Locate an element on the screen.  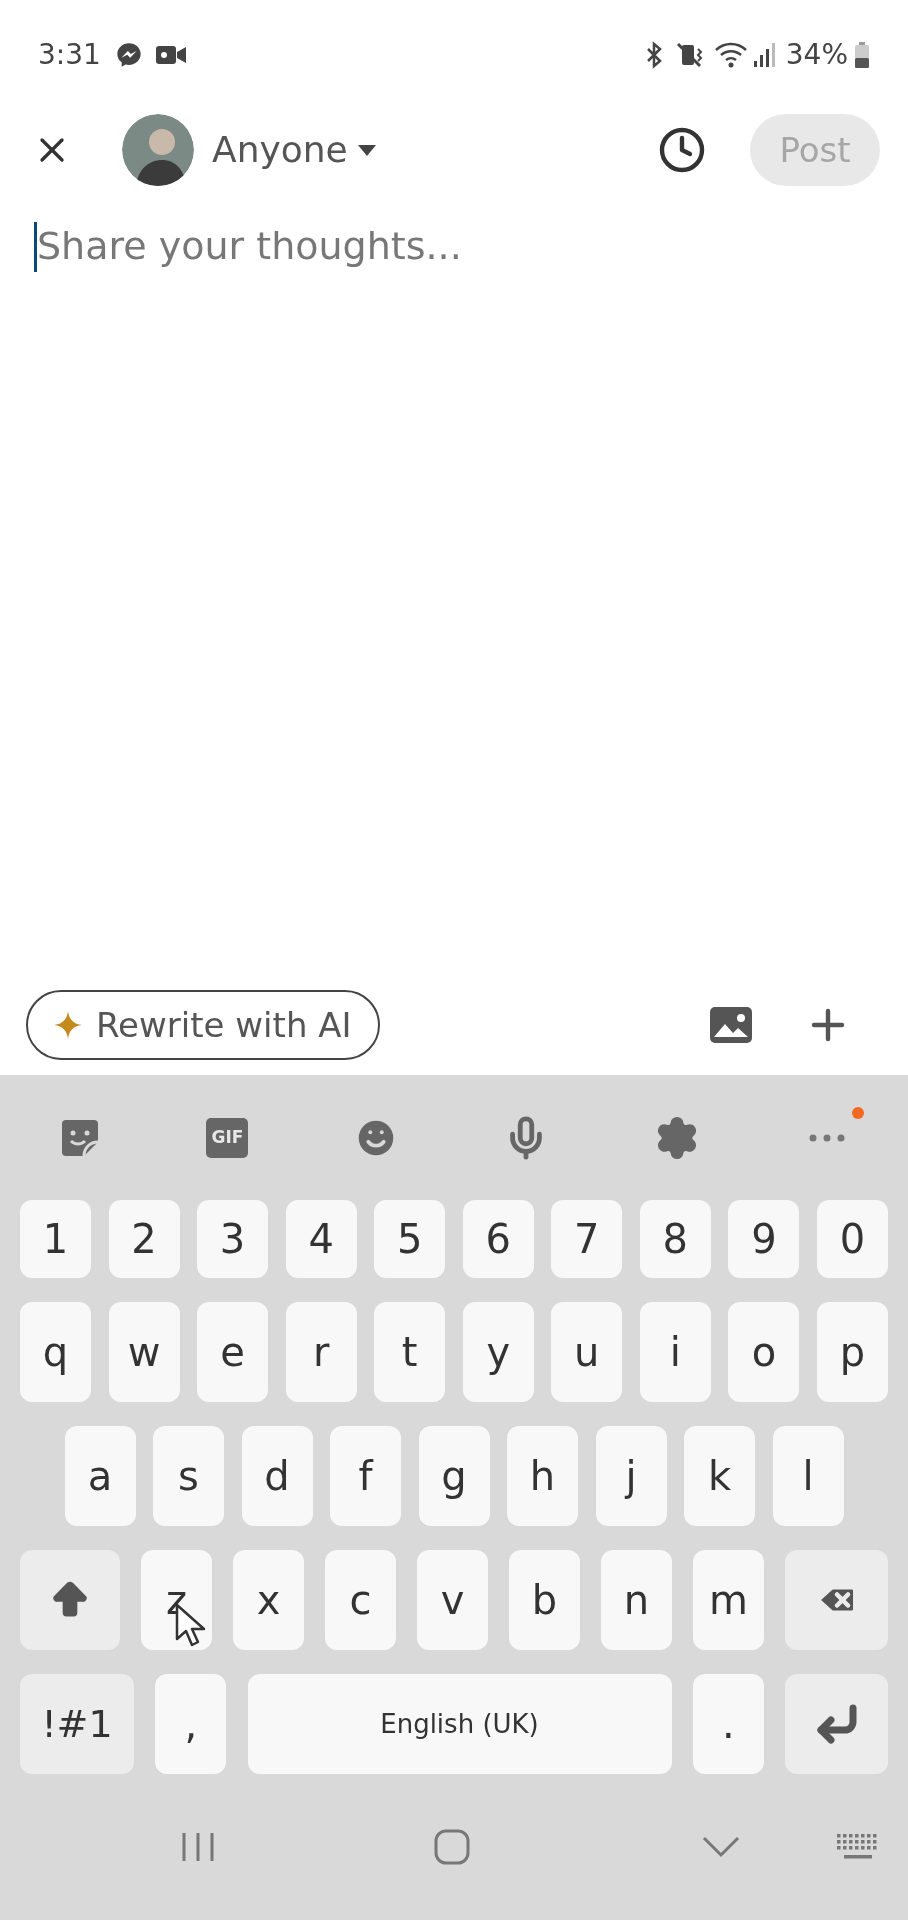
key: 0 is located at coordinates (852, 1239).